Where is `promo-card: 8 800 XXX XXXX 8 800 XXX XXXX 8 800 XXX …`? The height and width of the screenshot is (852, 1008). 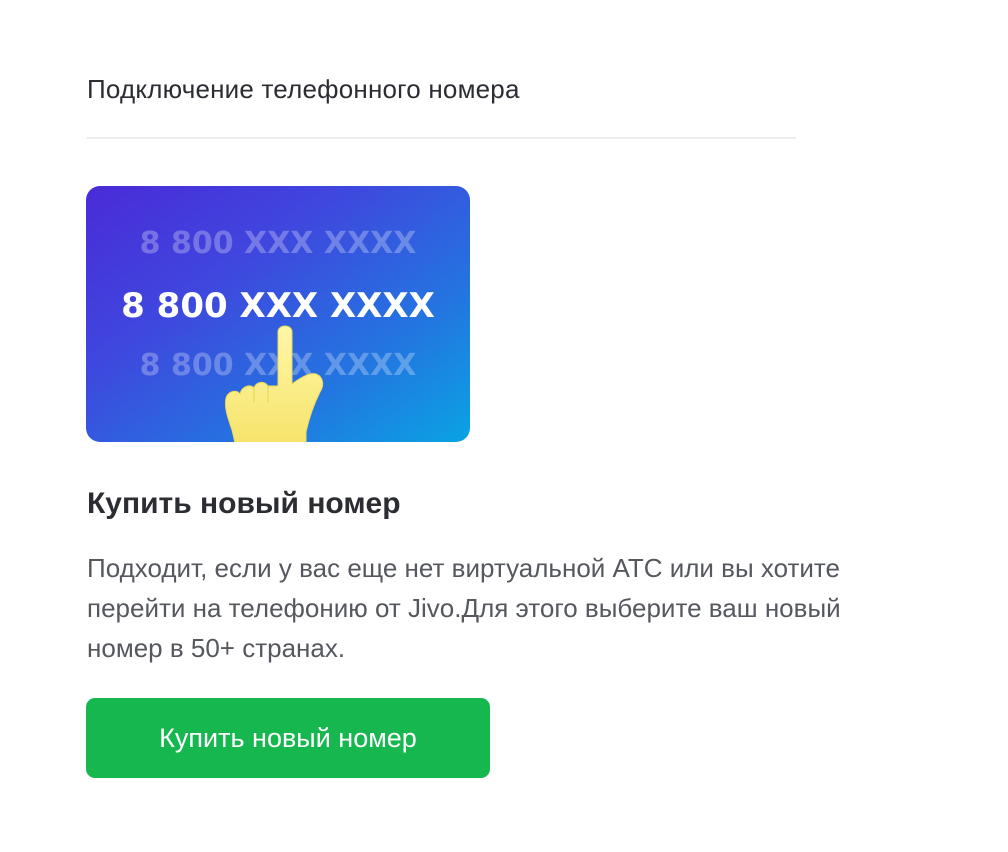 promo-card: 8 800 XXX XXXX 8 800 XXX XXXX 8 800 XXX … is located at coordinates (278, 314).